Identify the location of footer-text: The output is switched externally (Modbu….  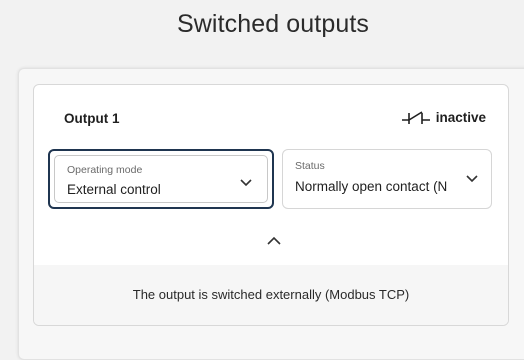
(271, 294).